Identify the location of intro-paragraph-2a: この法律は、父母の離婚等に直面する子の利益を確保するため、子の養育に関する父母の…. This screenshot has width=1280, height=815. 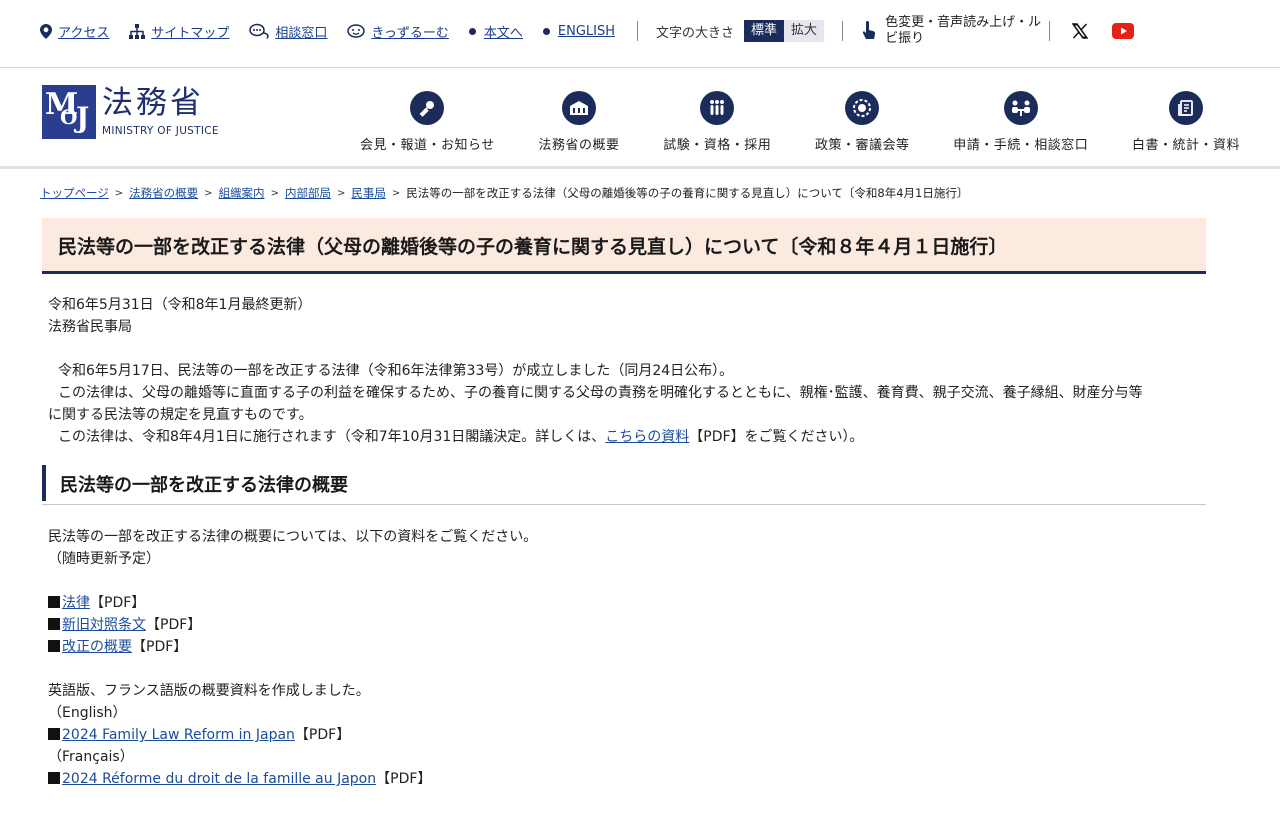
(600, 393).